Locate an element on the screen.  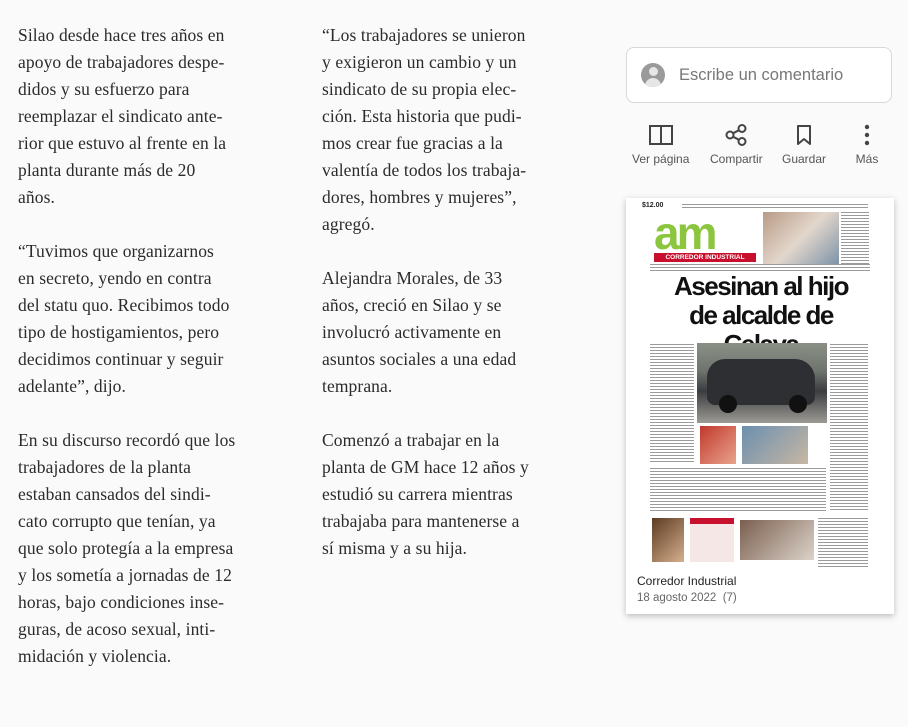
share-button: Compartir is located at coordinates (736, 145).